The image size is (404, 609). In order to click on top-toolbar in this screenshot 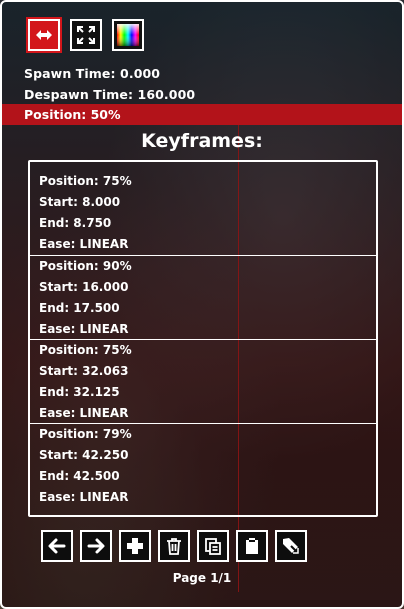, I will do `click(85, 35)`.